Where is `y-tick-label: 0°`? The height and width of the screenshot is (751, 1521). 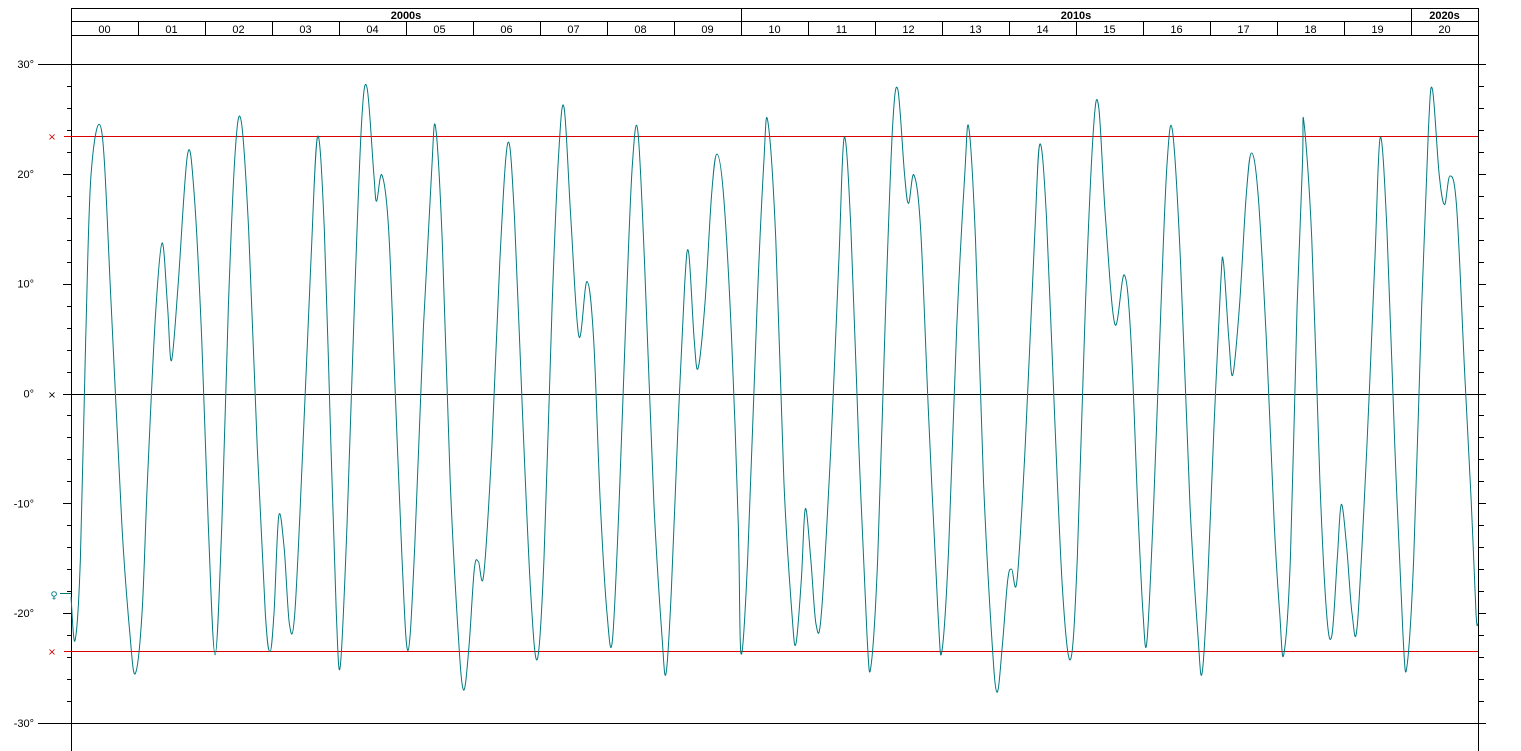
y-tick-label: 0° is located at coordinates (28, 395).